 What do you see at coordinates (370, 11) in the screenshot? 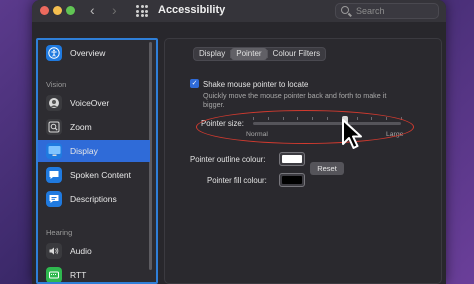
I see `search-placeholder: Search` at bounding box center [370, 11].